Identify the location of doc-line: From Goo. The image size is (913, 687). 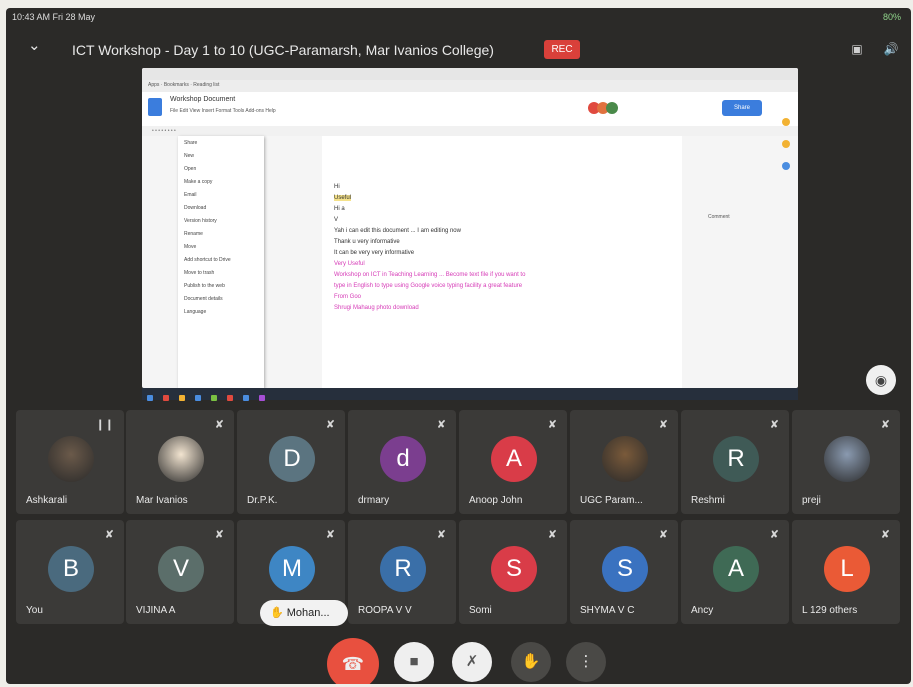
(348, 297).